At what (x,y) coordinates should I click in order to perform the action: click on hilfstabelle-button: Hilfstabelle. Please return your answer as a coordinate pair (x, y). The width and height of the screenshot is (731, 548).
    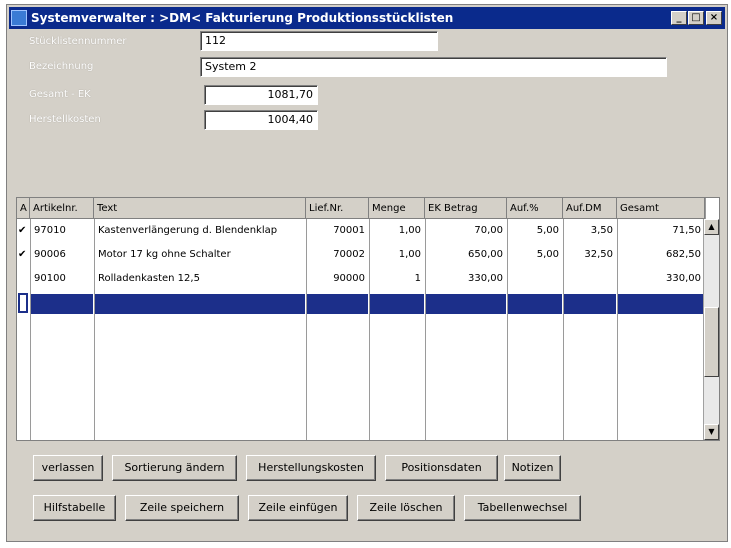
    Looking at the image, I should click on (74, 508).